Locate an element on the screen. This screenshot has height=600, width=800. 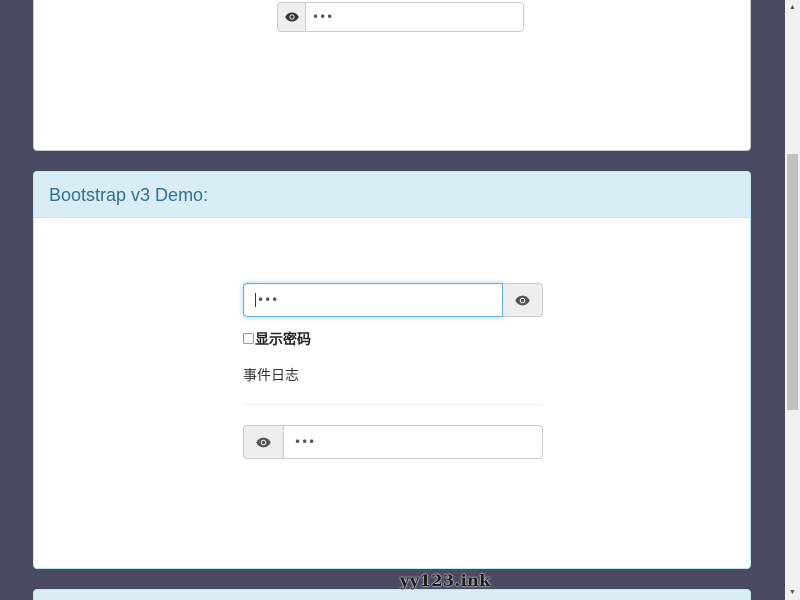
panel-heading: Bootstrap v3 Demo: is located at coordinates (392, 195).